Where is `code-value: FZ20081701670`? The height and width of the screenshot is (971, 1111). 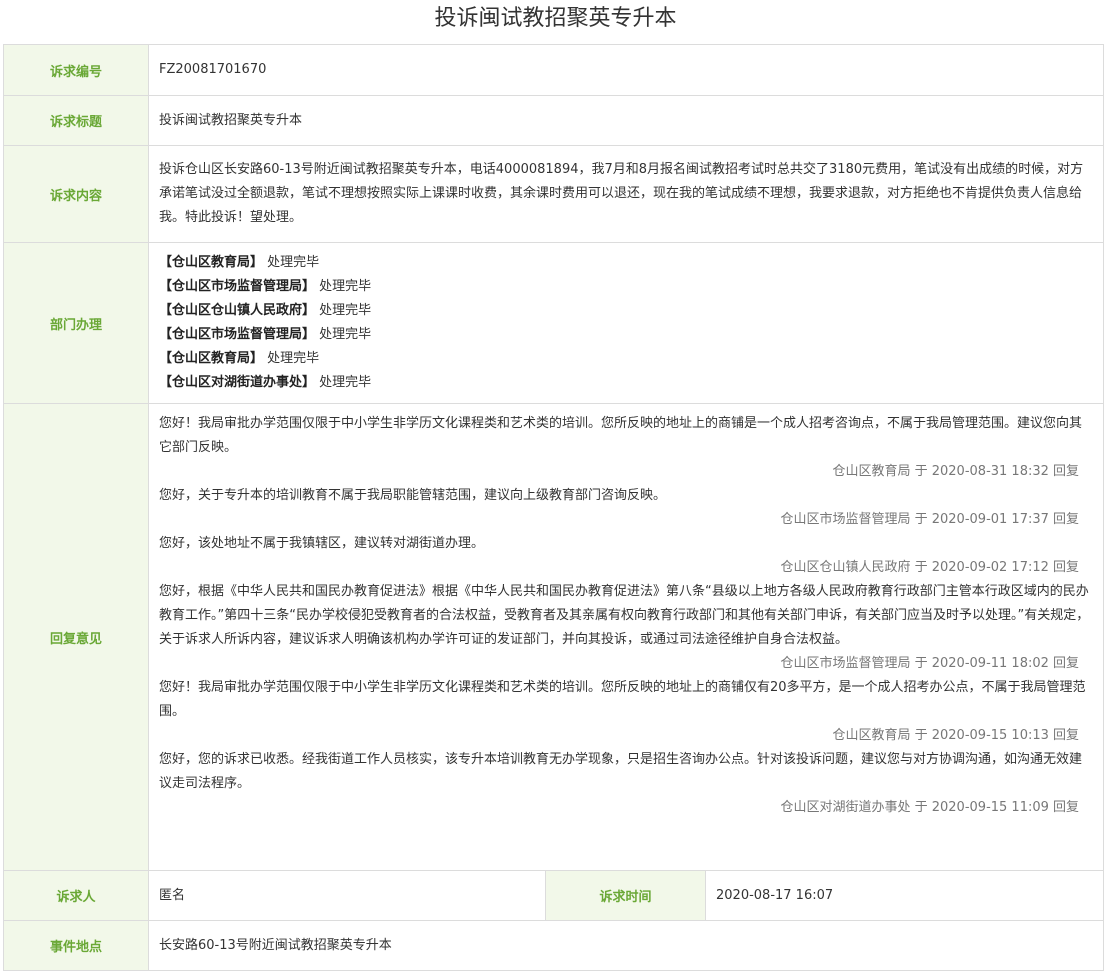
code-value: FZ20081701670 is located at coordinates (626, 70).